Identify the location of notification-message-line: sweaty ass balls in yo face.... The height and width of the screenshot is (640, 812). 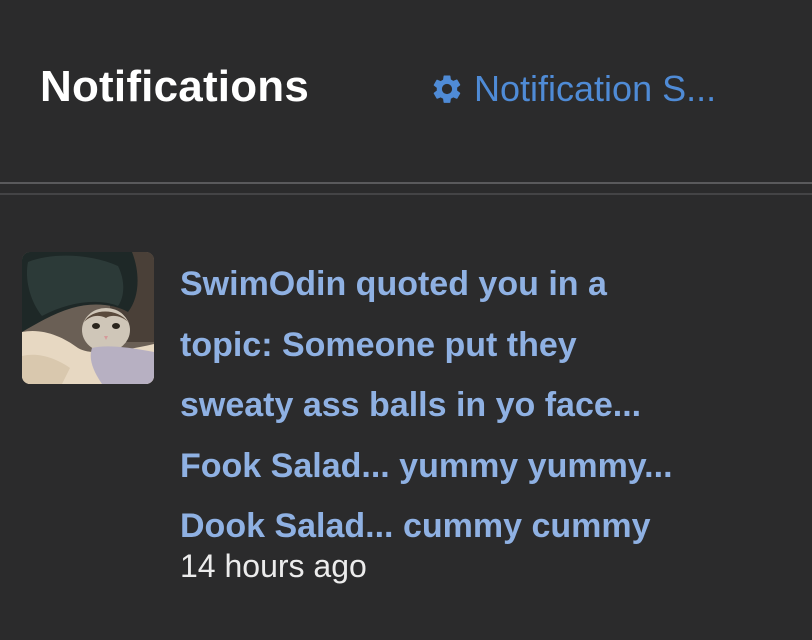
(411, 405).